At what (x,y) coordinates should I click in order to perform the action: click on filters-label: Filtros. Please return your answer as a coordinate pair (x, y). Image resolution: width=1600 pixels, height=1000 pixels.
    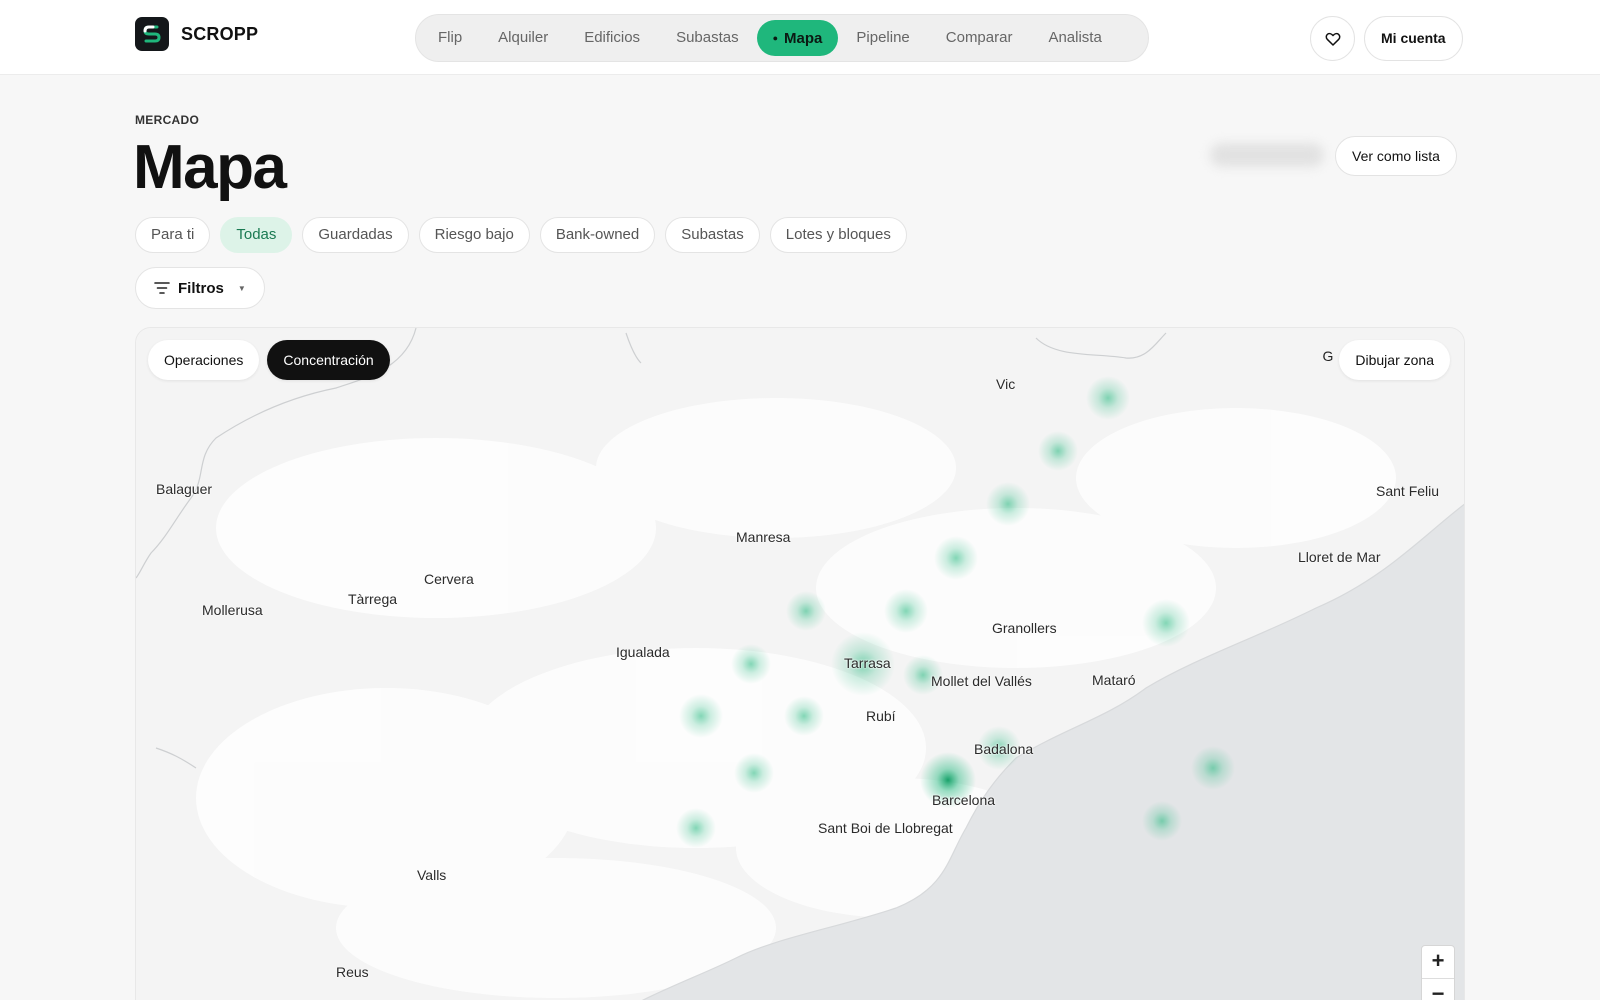
    Looking at the image, I should click on (201, 288).